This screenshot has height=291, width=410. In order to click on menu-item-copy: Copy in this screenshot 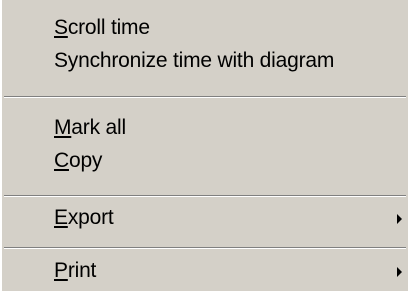, I will do `click(205, 161)`.